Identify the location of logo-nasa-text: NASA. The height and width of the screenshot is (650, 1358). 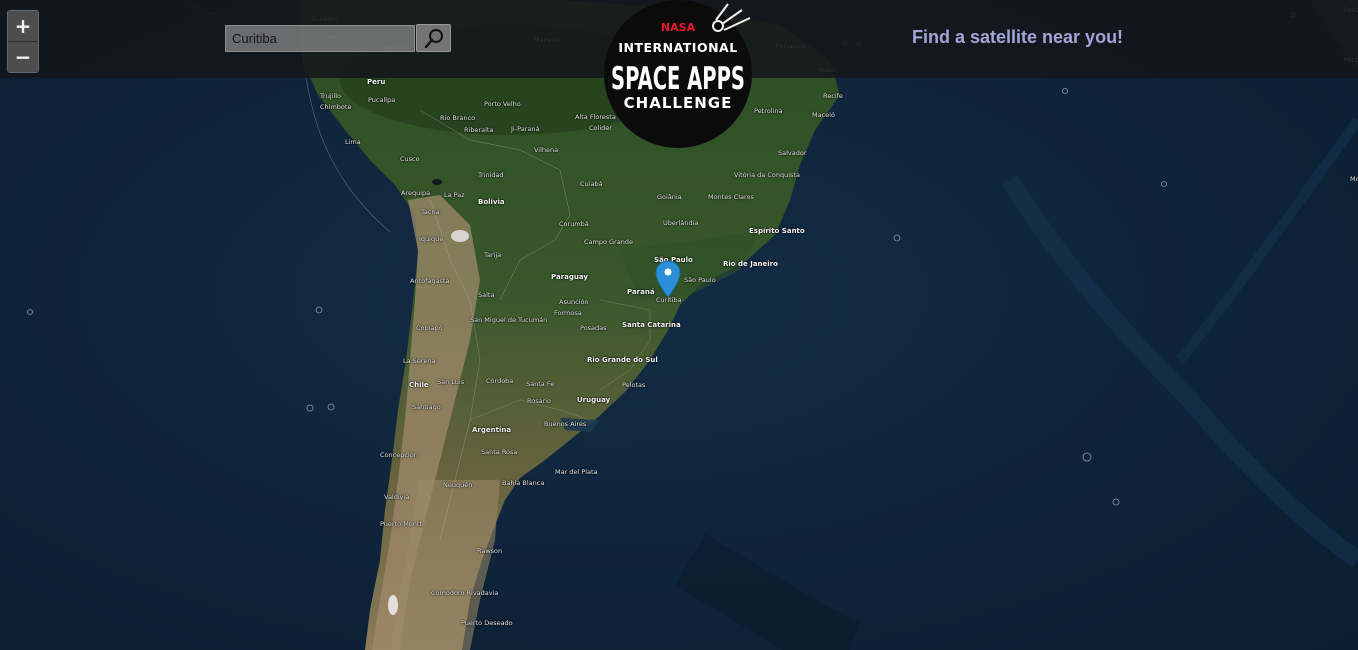
(678, 27).